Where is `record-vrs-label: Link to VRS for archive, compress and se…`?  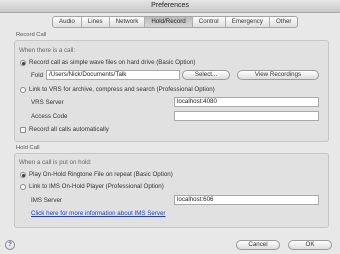 record-vrs-label: Link to VRS for archive, compress and se… is located at coordinates (122, 89).